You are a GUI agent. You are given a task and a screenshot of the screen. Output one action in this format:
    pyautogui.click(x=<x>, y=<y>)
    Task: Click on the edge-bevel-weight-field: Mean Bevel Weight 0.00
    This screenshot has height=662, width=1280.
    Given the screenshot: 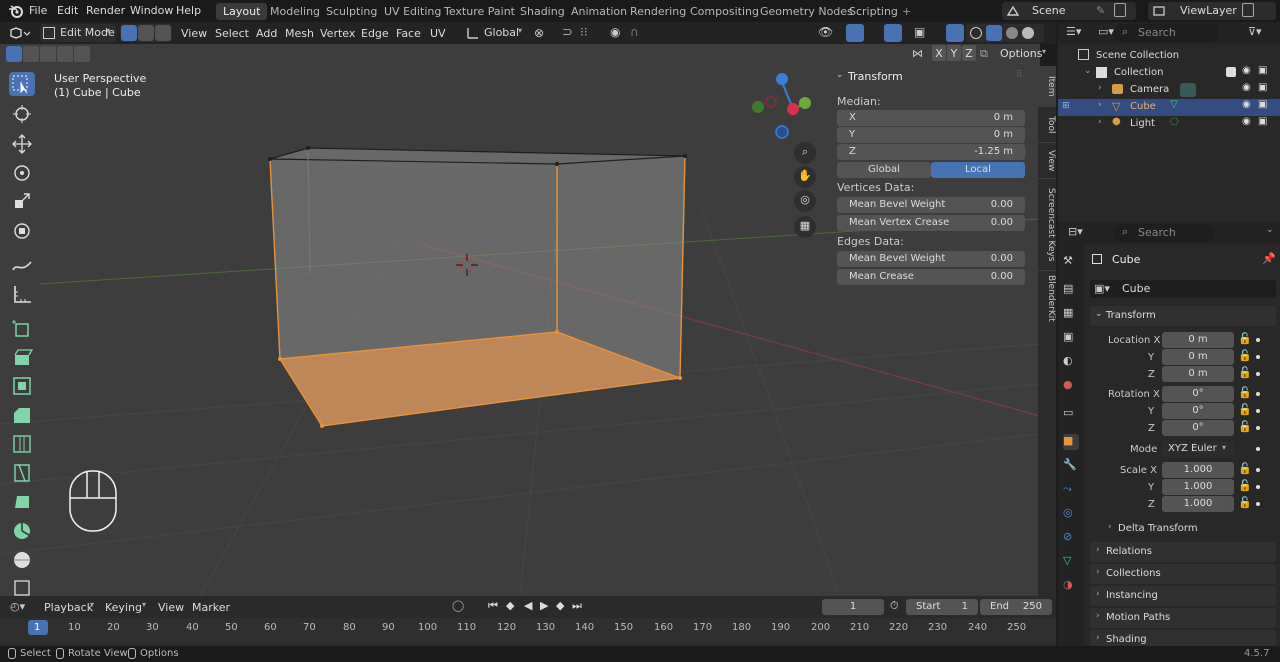 What is the action you would take?
    pyautogui.click(x=931, y=259)
    